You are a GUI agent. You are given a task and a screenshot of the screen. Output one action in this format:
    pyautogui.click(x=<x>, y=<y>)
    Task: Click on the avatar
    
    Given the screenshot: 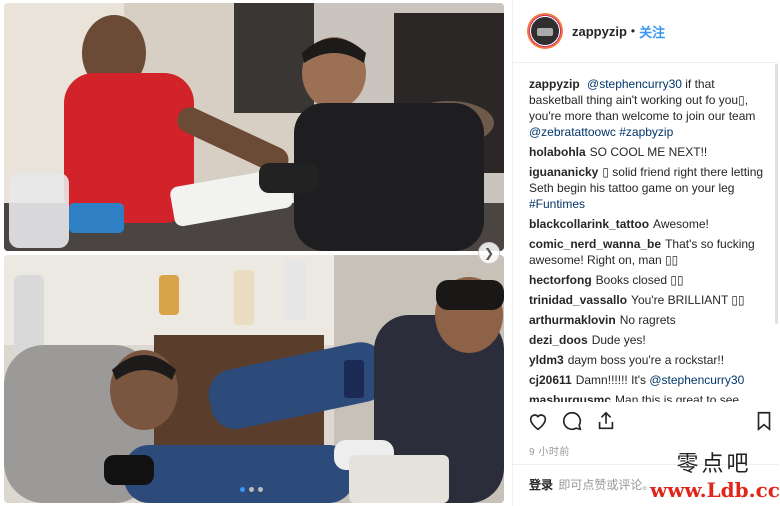 What is the action you would take?
    pyautogui.click(x=545, y=31)
    